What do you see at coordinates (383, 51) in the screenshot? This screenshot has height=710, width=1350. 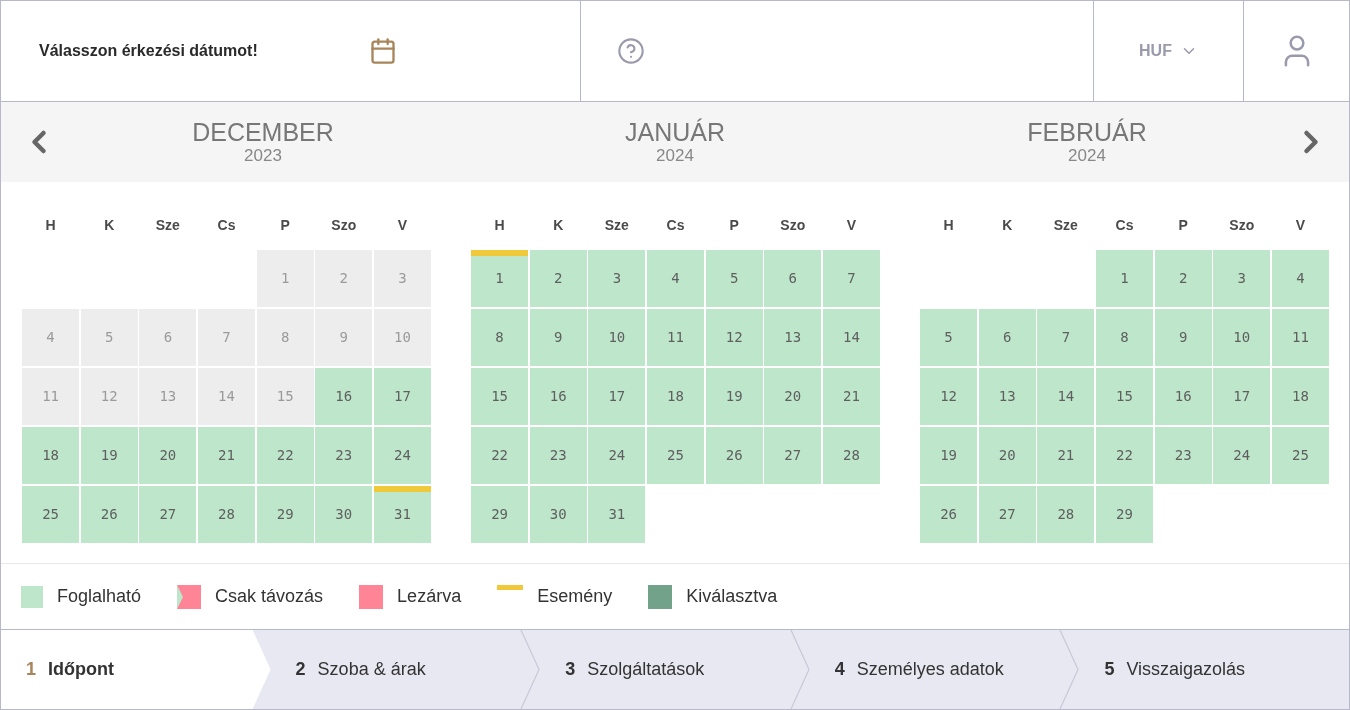 I see `calendar-icon` at bounding box center [383, 51].